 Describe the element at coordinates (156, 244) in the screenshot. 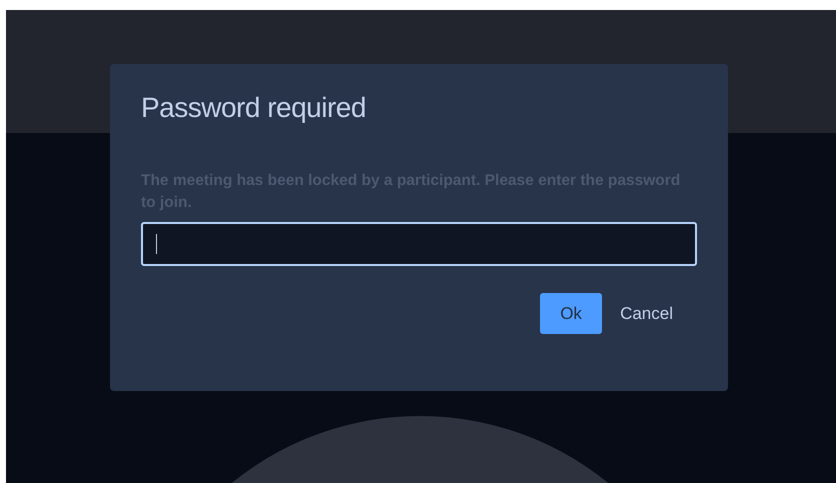

I see `text-cursor` at that location.